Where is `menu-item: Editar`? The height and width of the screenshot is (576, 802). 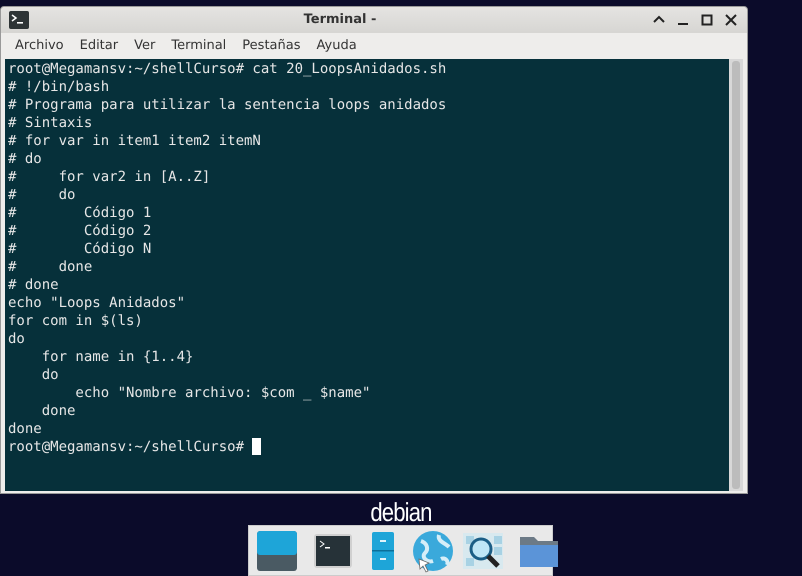
menu-item: Editar is located at coordinates (99, 46).